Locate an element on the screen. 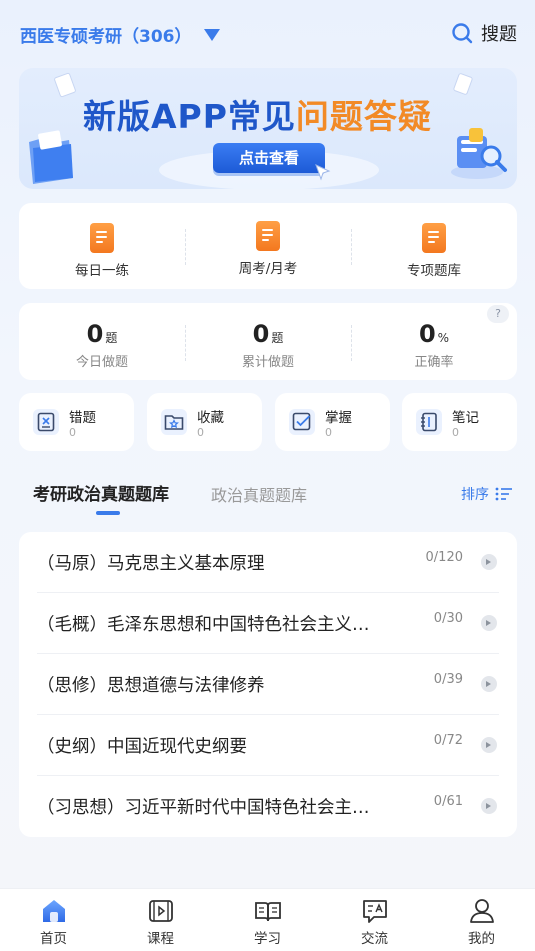  subject-selector: 西医专硕考研（306） is located at coordinates (120, 34).